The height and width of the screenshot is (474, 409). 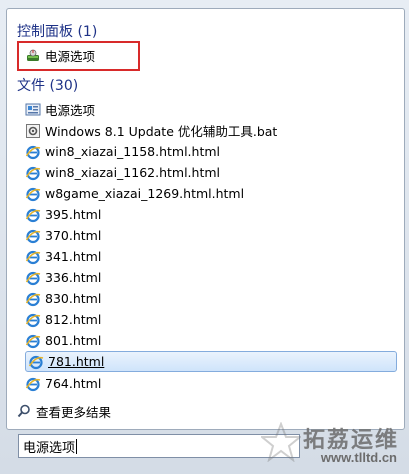 I want to click on result-item-file-5: 395.html, so click(x=63, y=214).